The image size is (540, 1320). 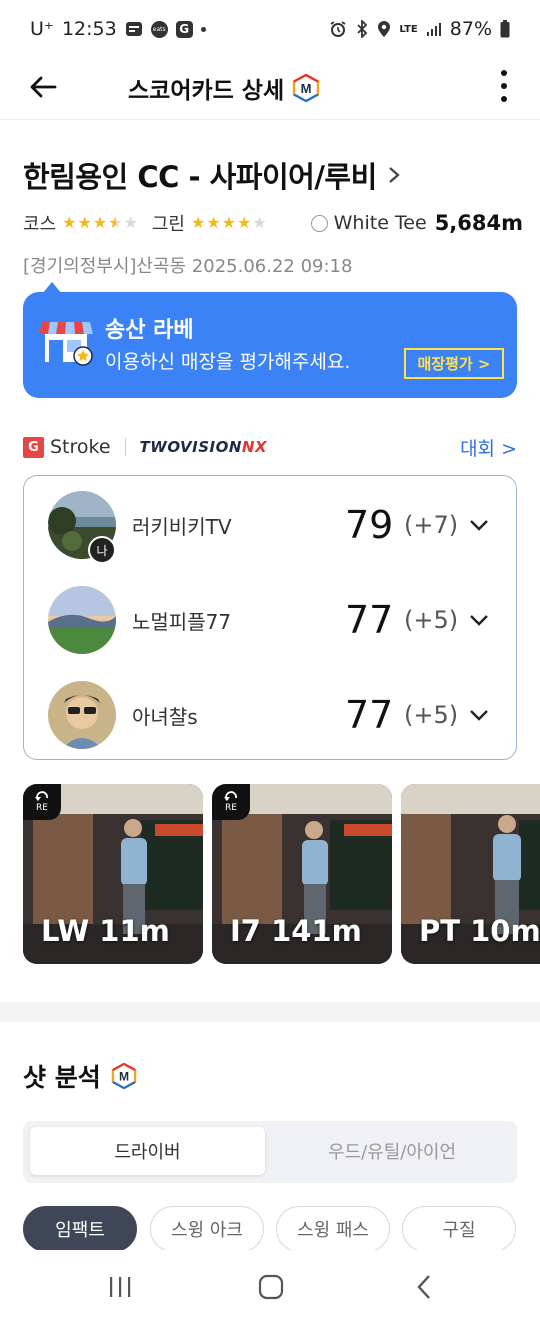 I want to click on arrow-left-icon, so click(x=43, y=87).